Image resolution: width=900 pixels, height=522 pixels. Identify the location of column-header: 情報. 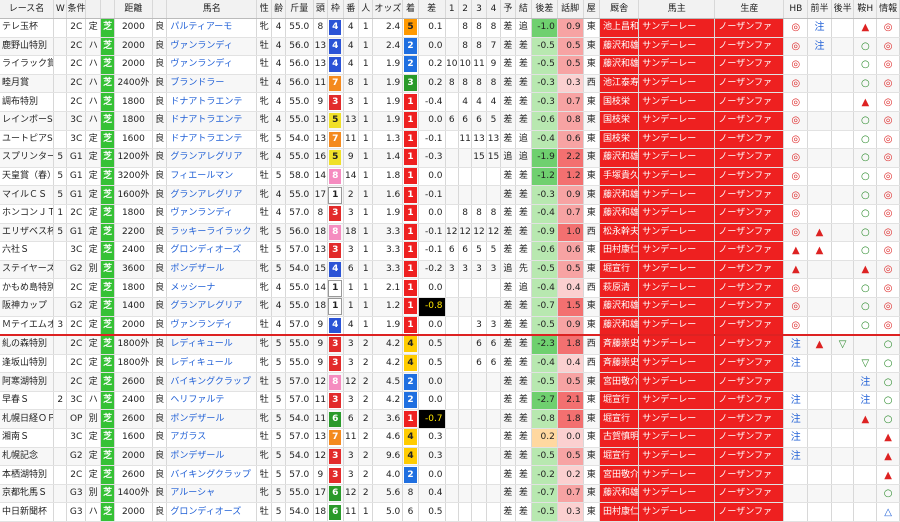
(888, 9).